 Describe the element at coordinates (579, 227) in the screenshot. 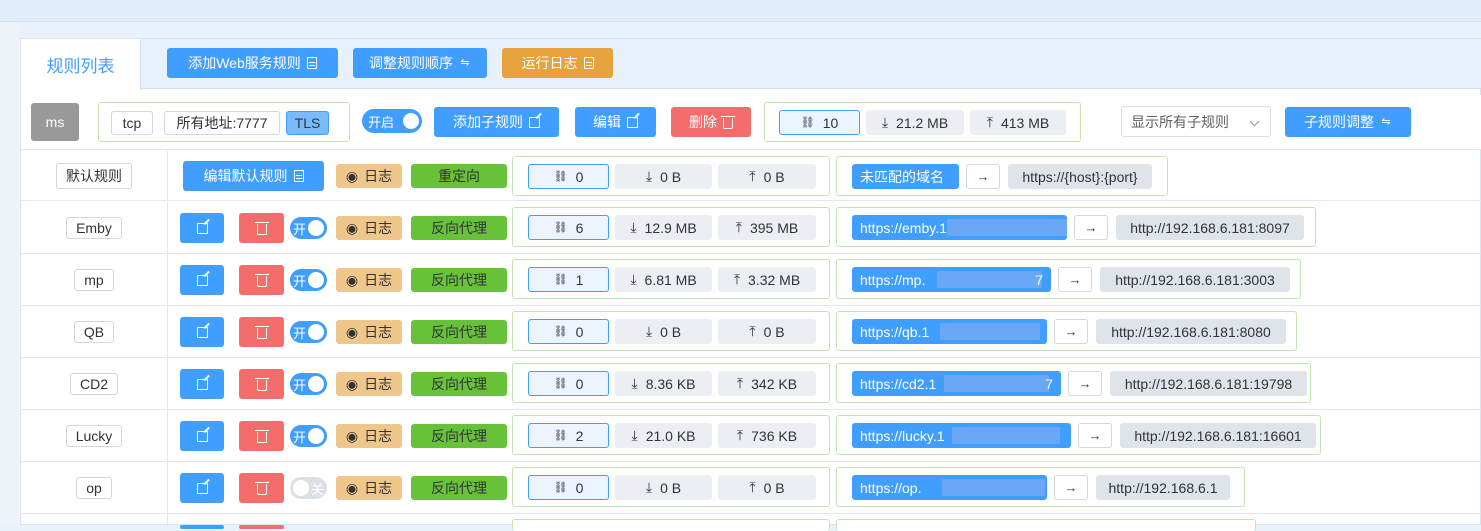

I see `connection-count-value: 6` at that location.